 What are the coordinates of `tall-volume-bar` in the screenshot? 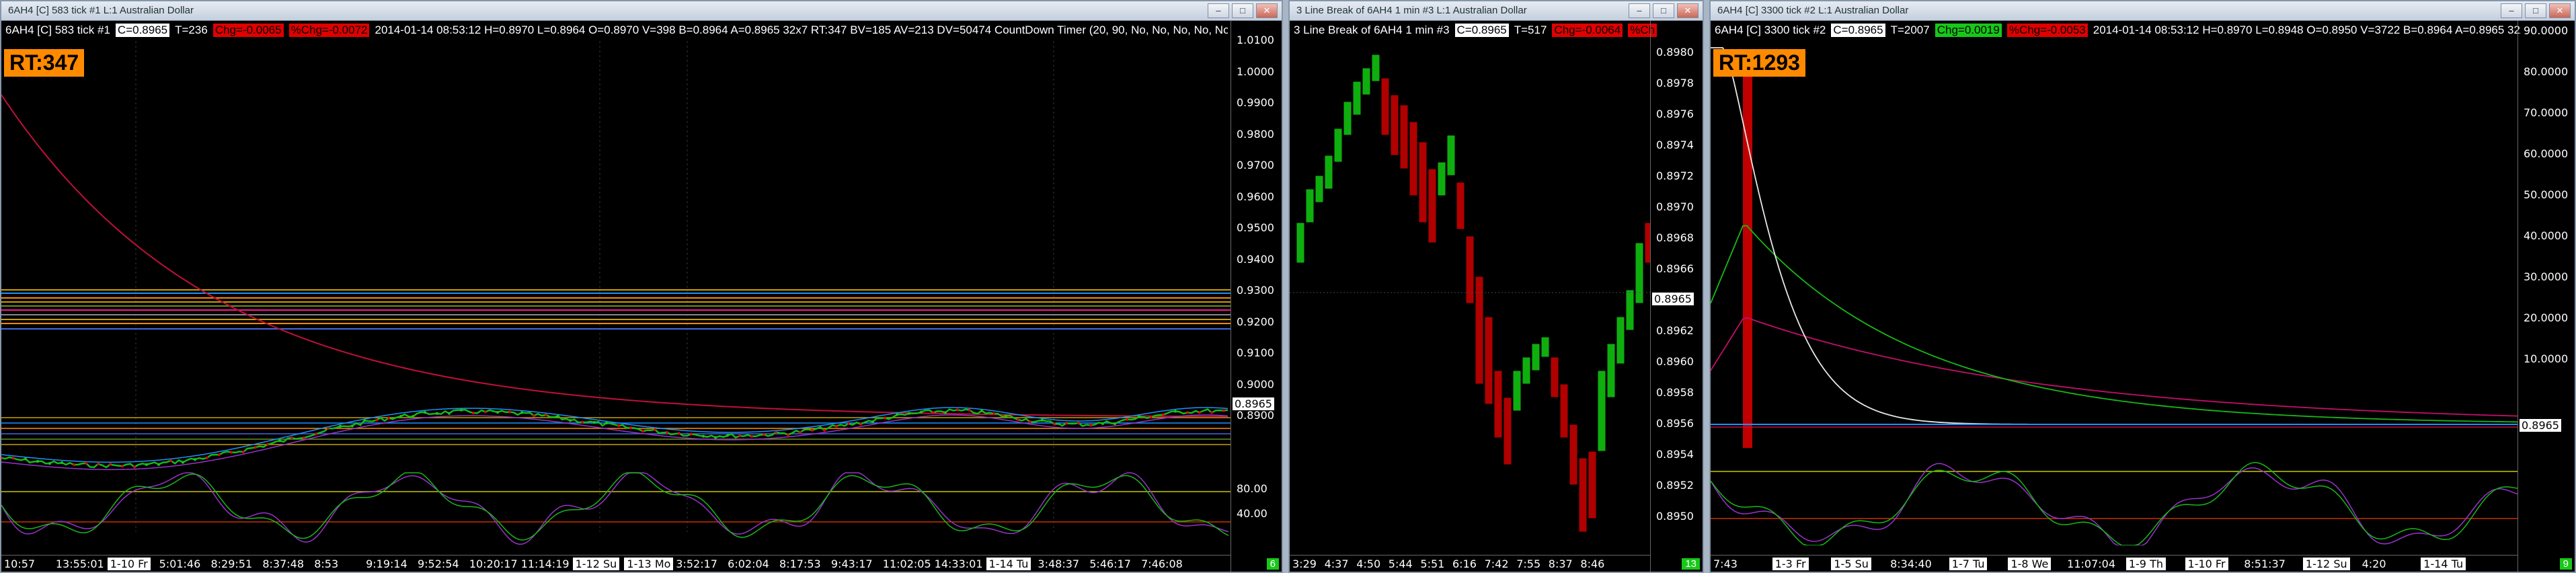 It's located at (1747, 255).